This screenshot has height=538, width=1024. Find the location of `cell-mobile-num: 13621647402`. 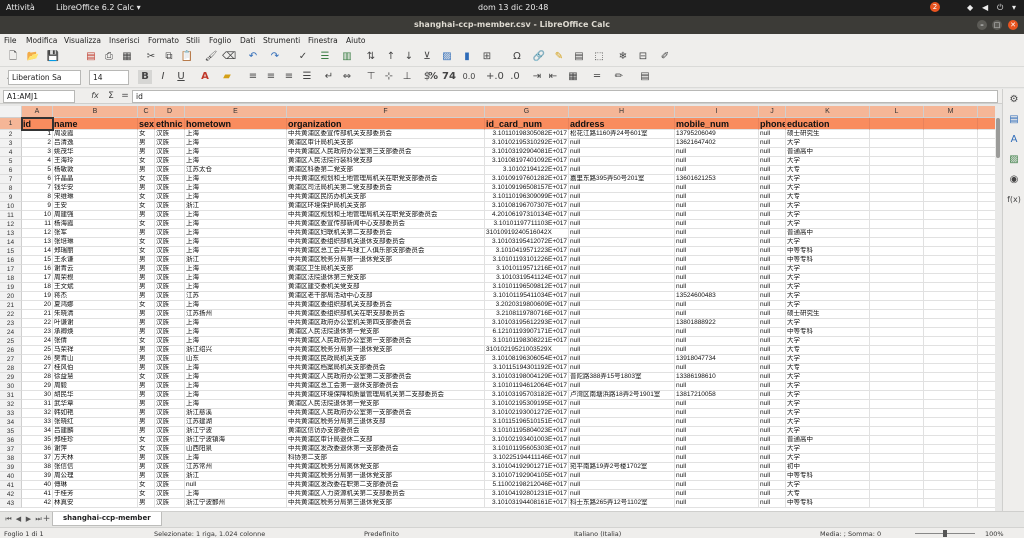

cell-mobile-num: 13621647402 is located at coordinates (717, 143).